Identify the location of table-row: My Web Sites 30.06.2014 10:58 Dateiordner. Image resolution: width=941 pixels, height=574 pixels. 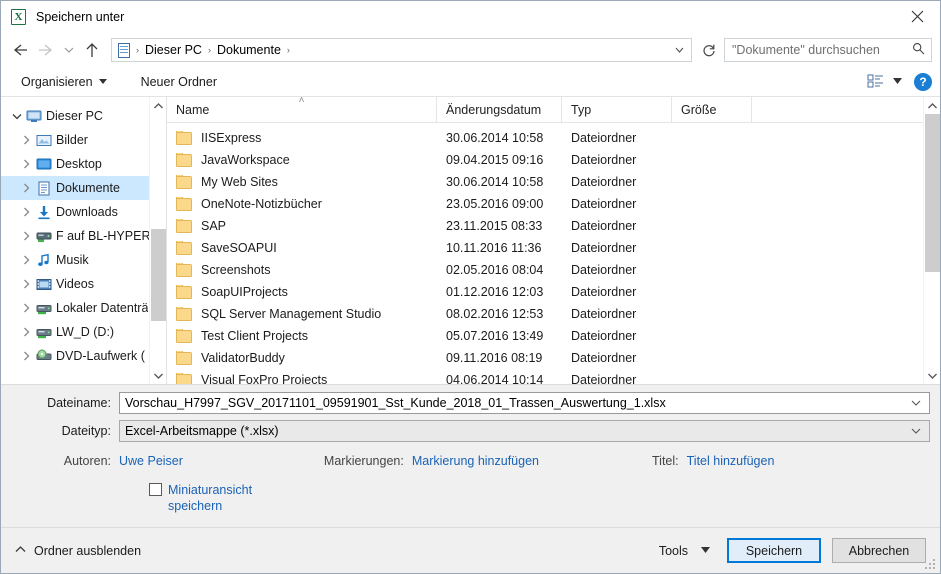
(553, 182).